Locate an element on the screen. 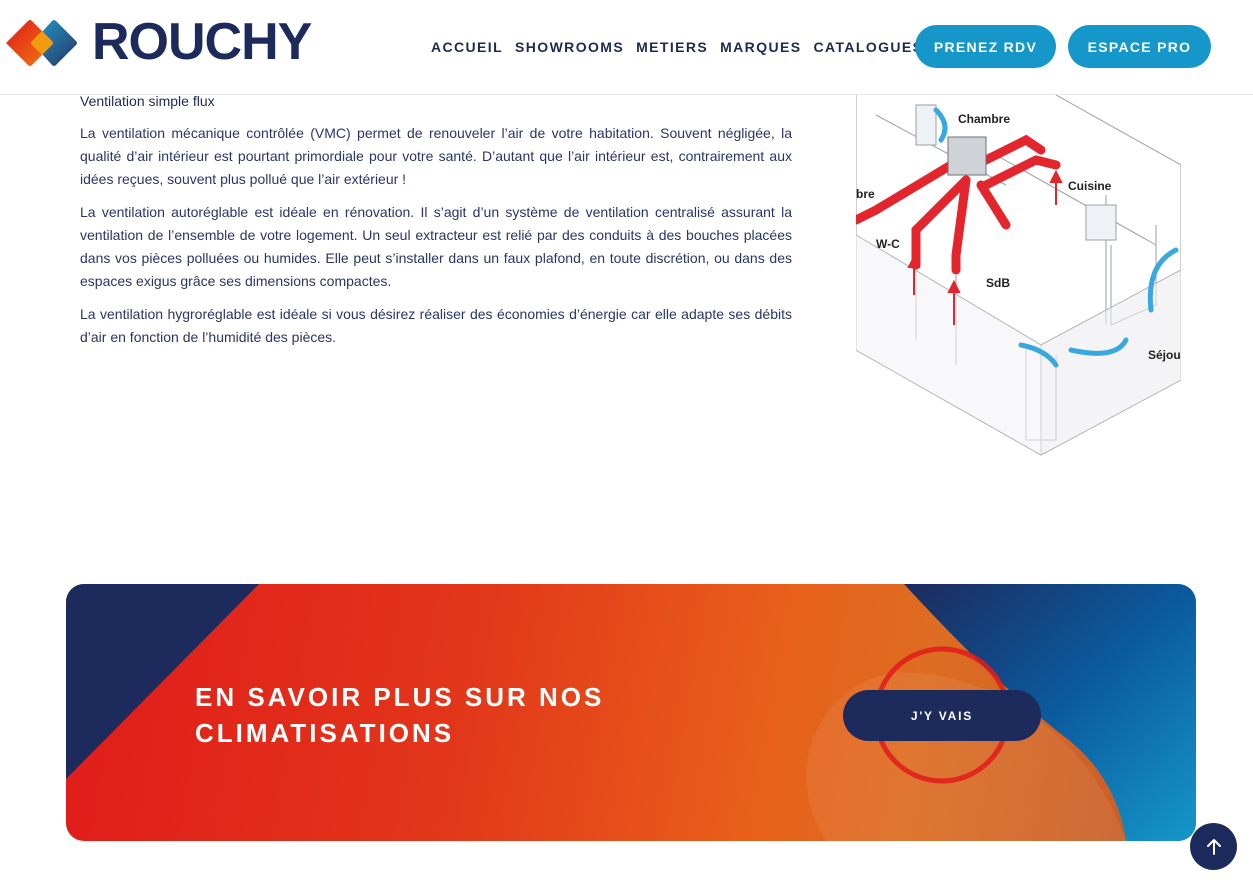  label-sdb: SdB is located at coordinates (998, 283).